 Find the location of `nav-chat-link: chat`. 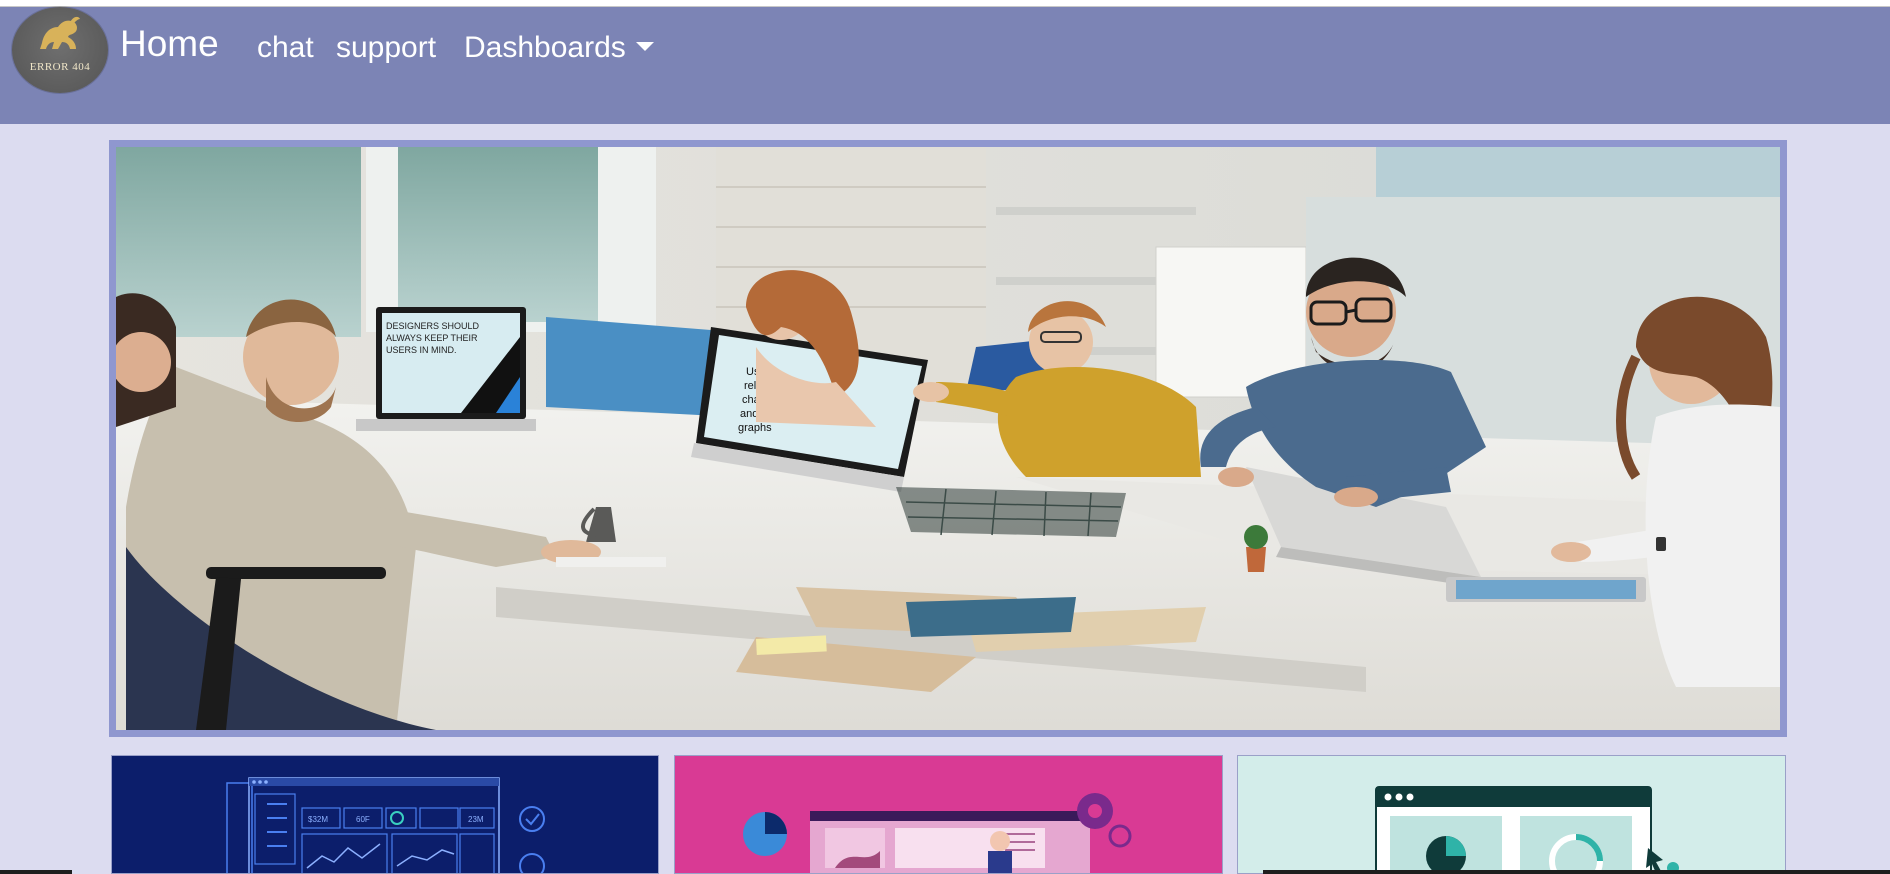

nav-chat-link: chat is located at coordinates (285, 48).